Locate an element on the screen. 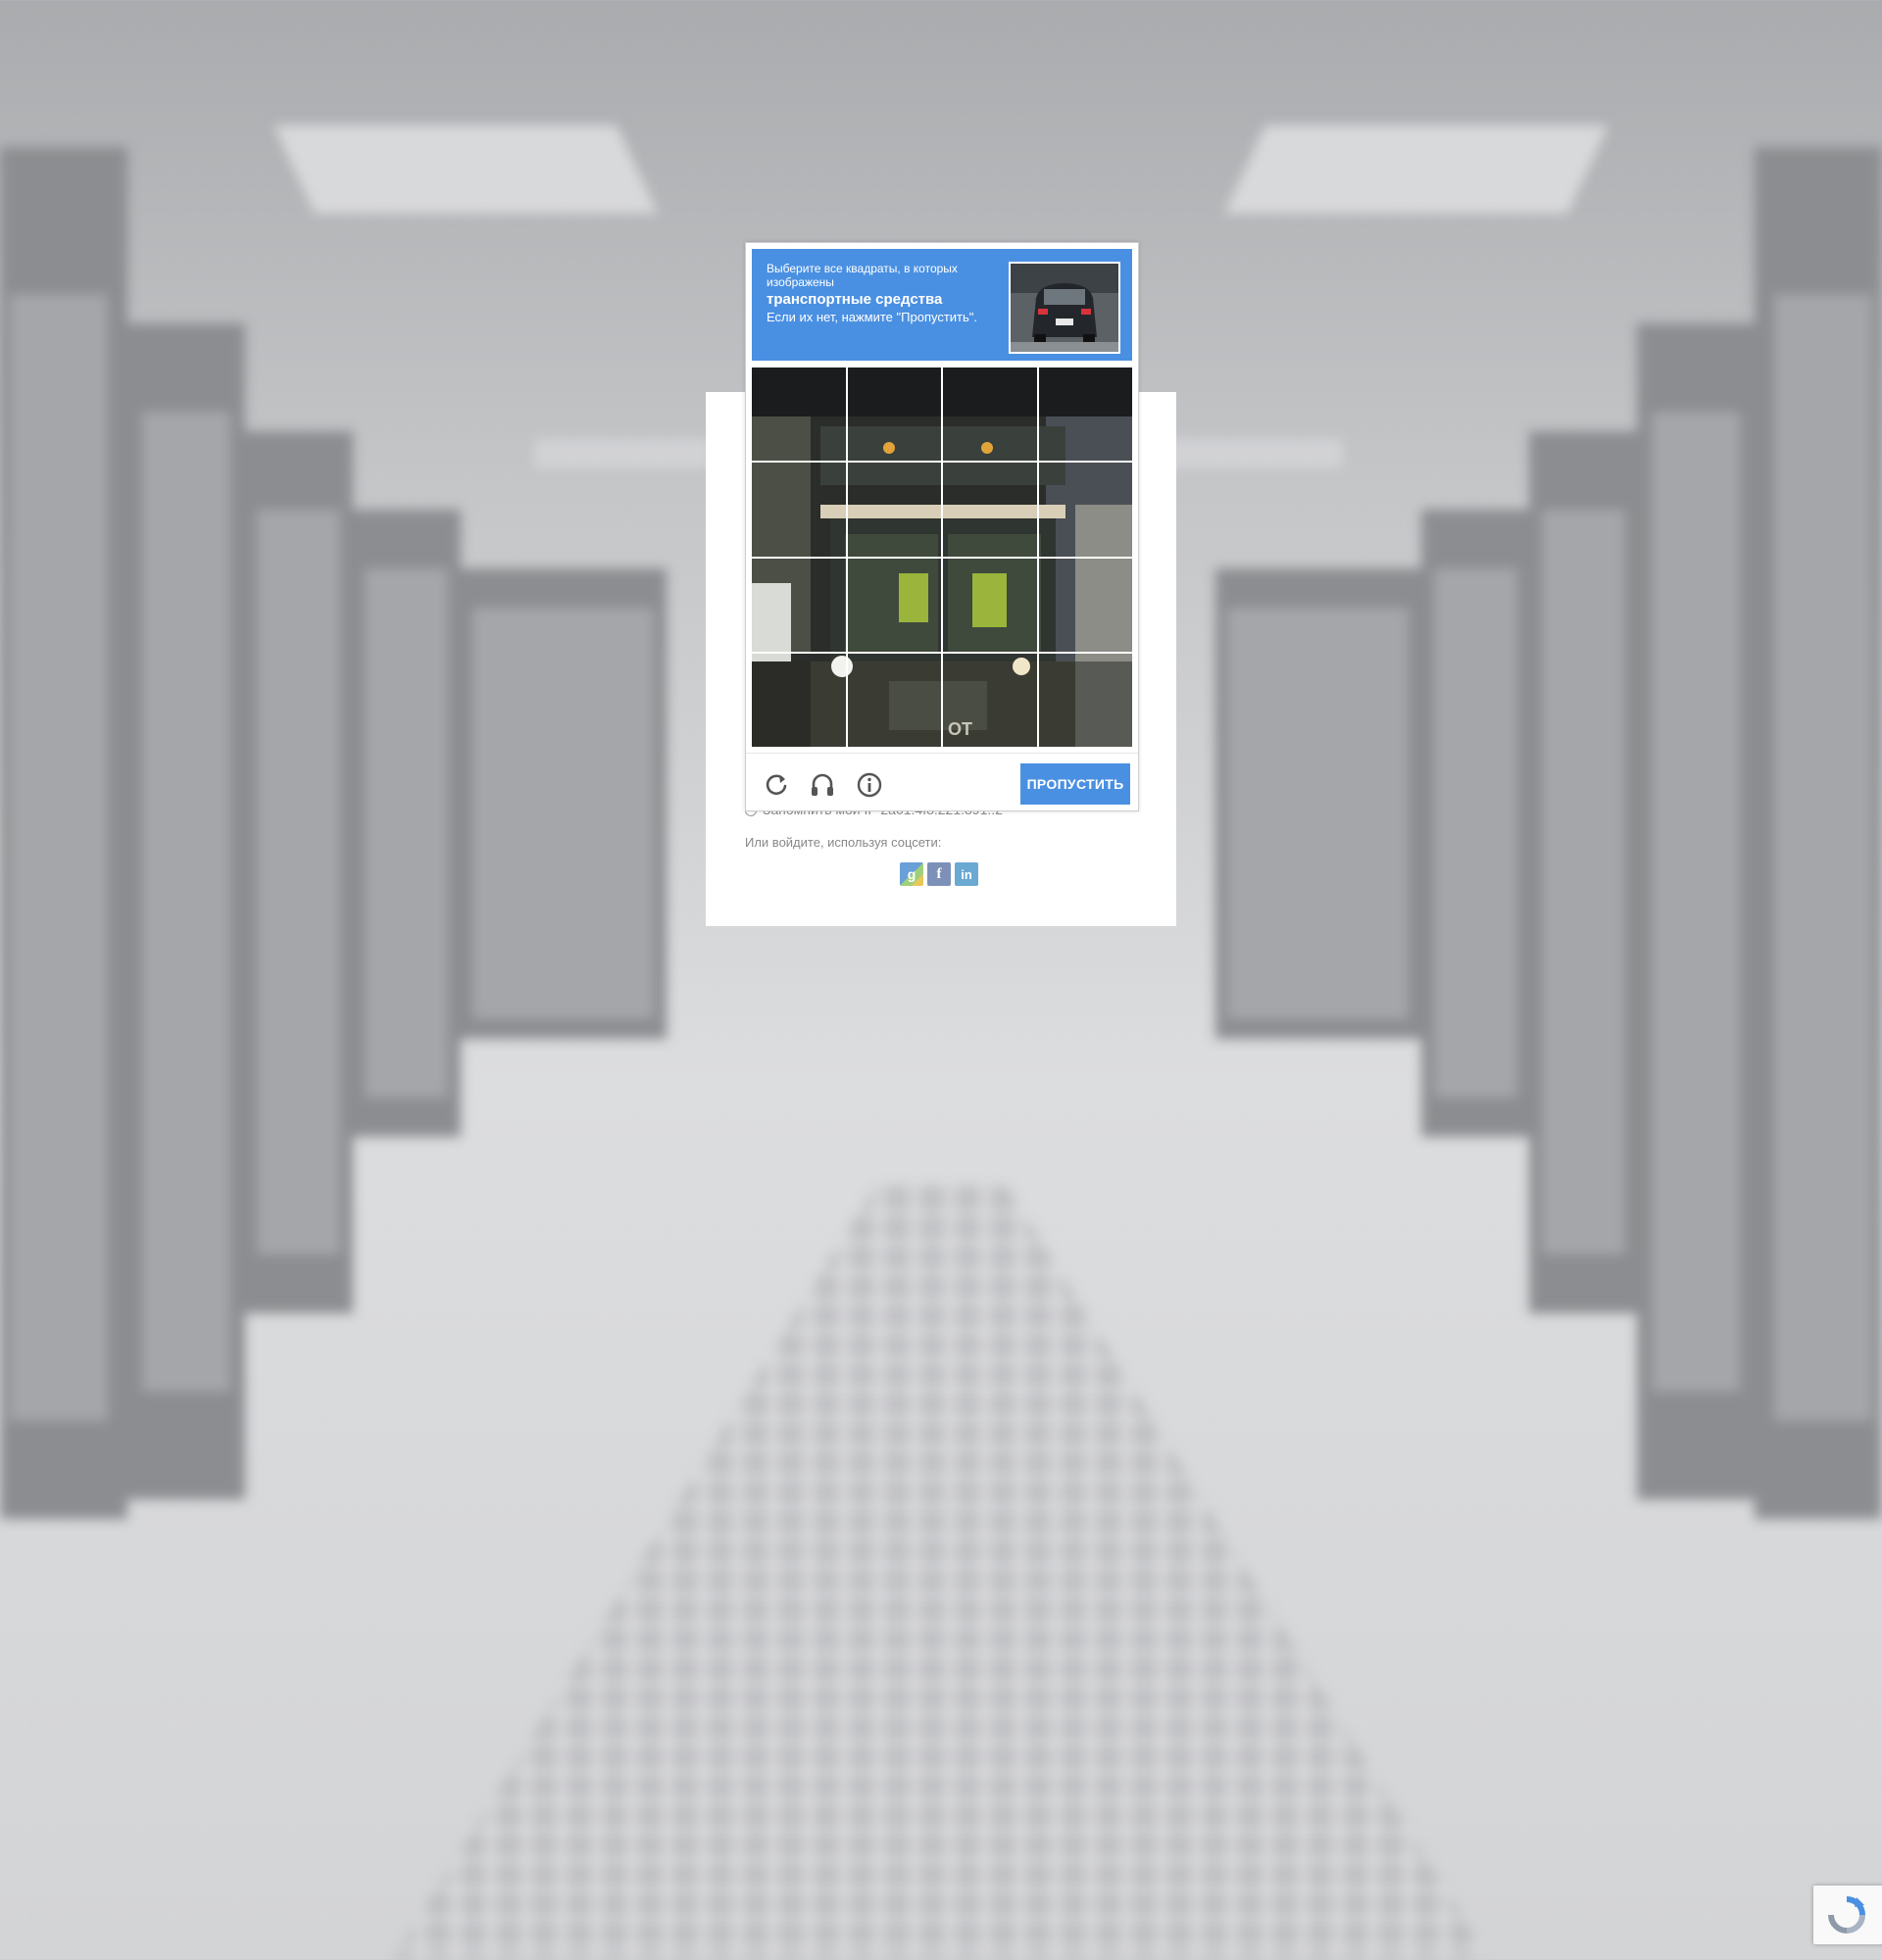 Image resolution: width=1882 pixels, height=1960 pixels. facebook-login-icon: f is located at coordinates (939, 874).